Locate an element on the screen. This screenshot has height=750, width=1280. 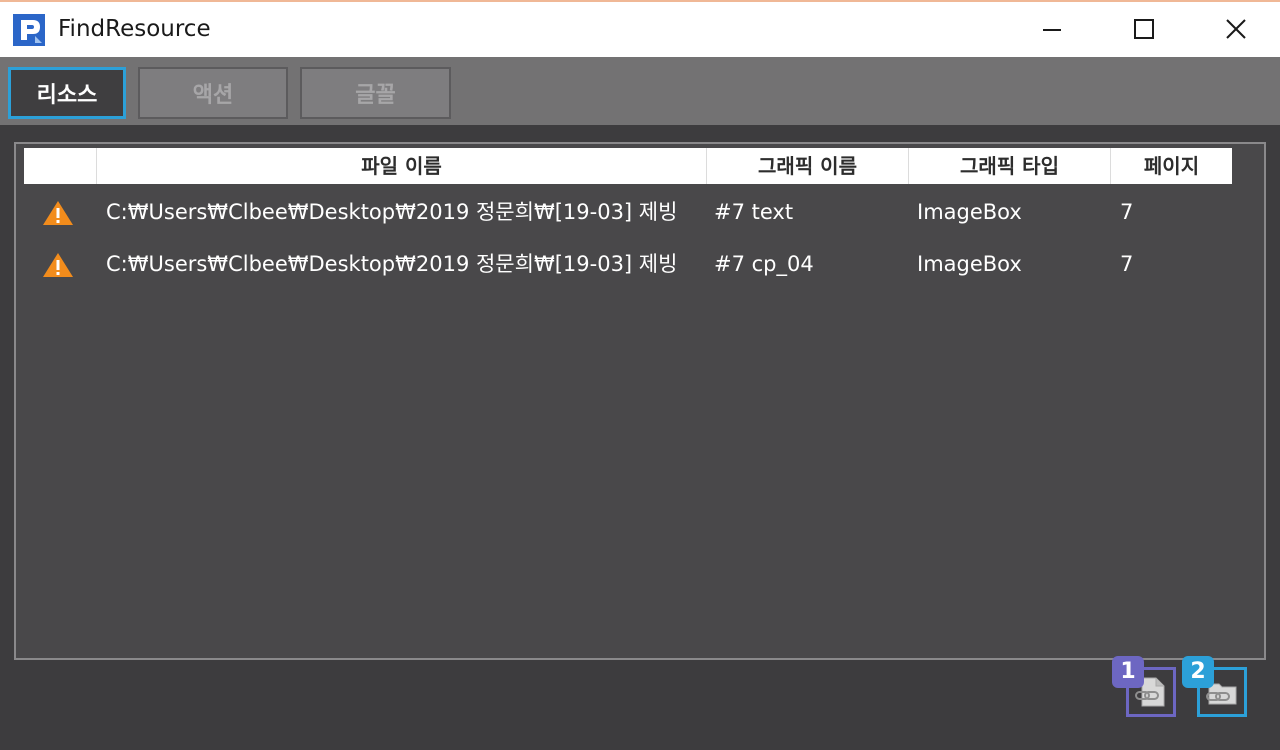
list-header: 파일 이름 그래픽 이름 그래픽 타입 페이지 is located at coordinates (628, 166).